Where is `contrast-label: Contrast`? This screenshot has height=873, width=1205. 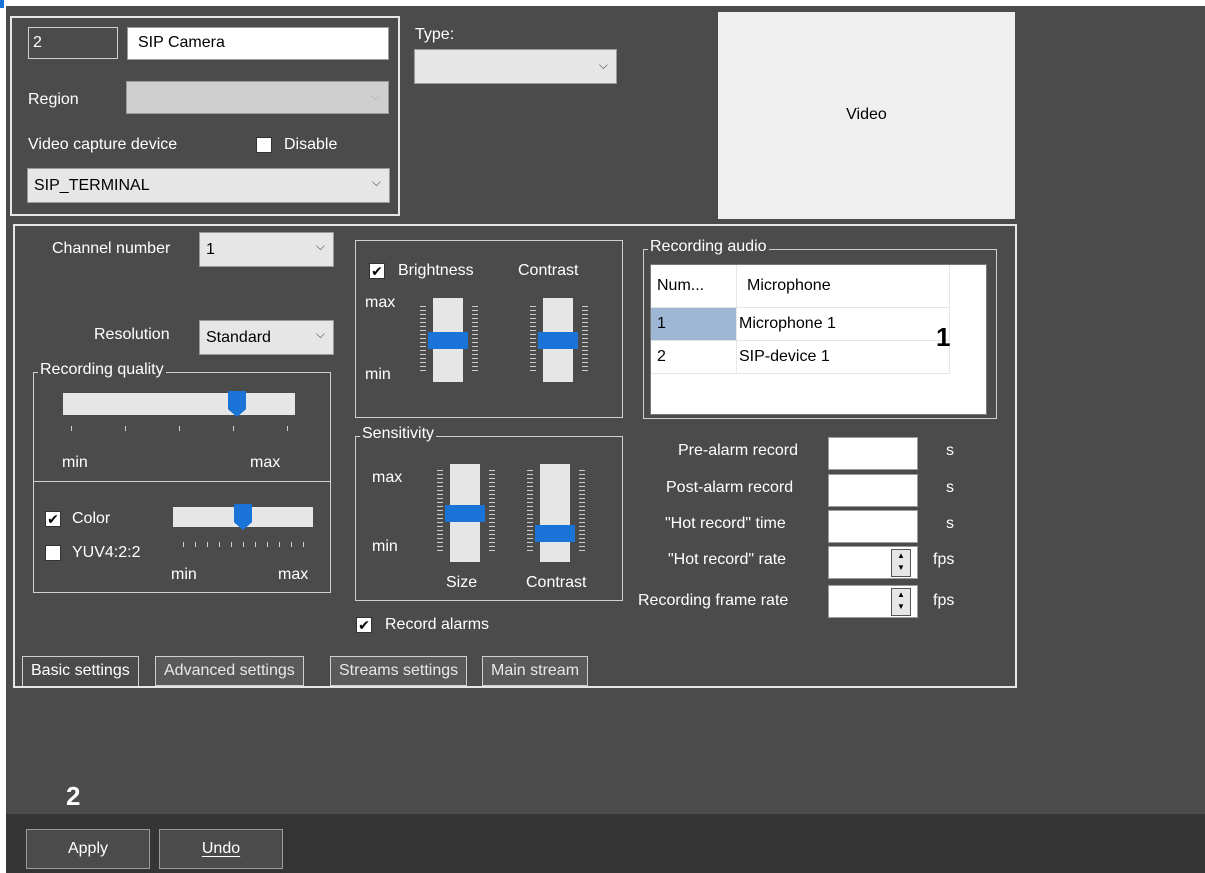
contrast-label: Contrast is located at coordinates (548, 270).